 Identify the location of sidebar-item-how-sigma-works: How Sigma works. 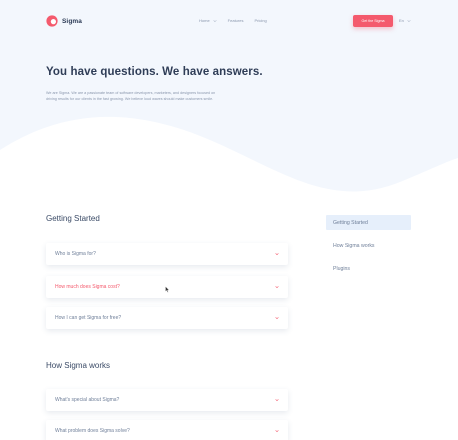
(368, 245).